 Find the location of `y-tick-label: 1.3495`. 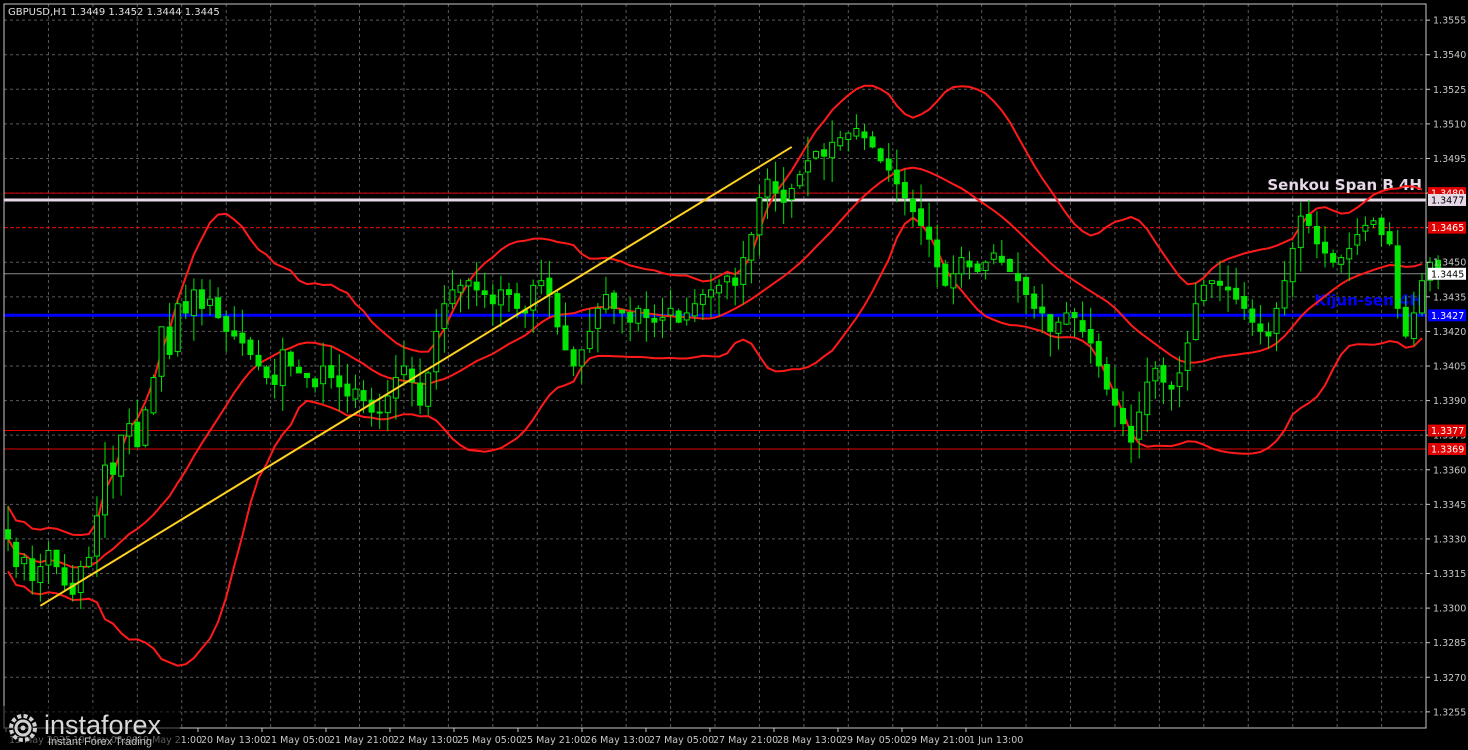

y-tick-label: 1.3495 is located at coordinates (1449, 159).